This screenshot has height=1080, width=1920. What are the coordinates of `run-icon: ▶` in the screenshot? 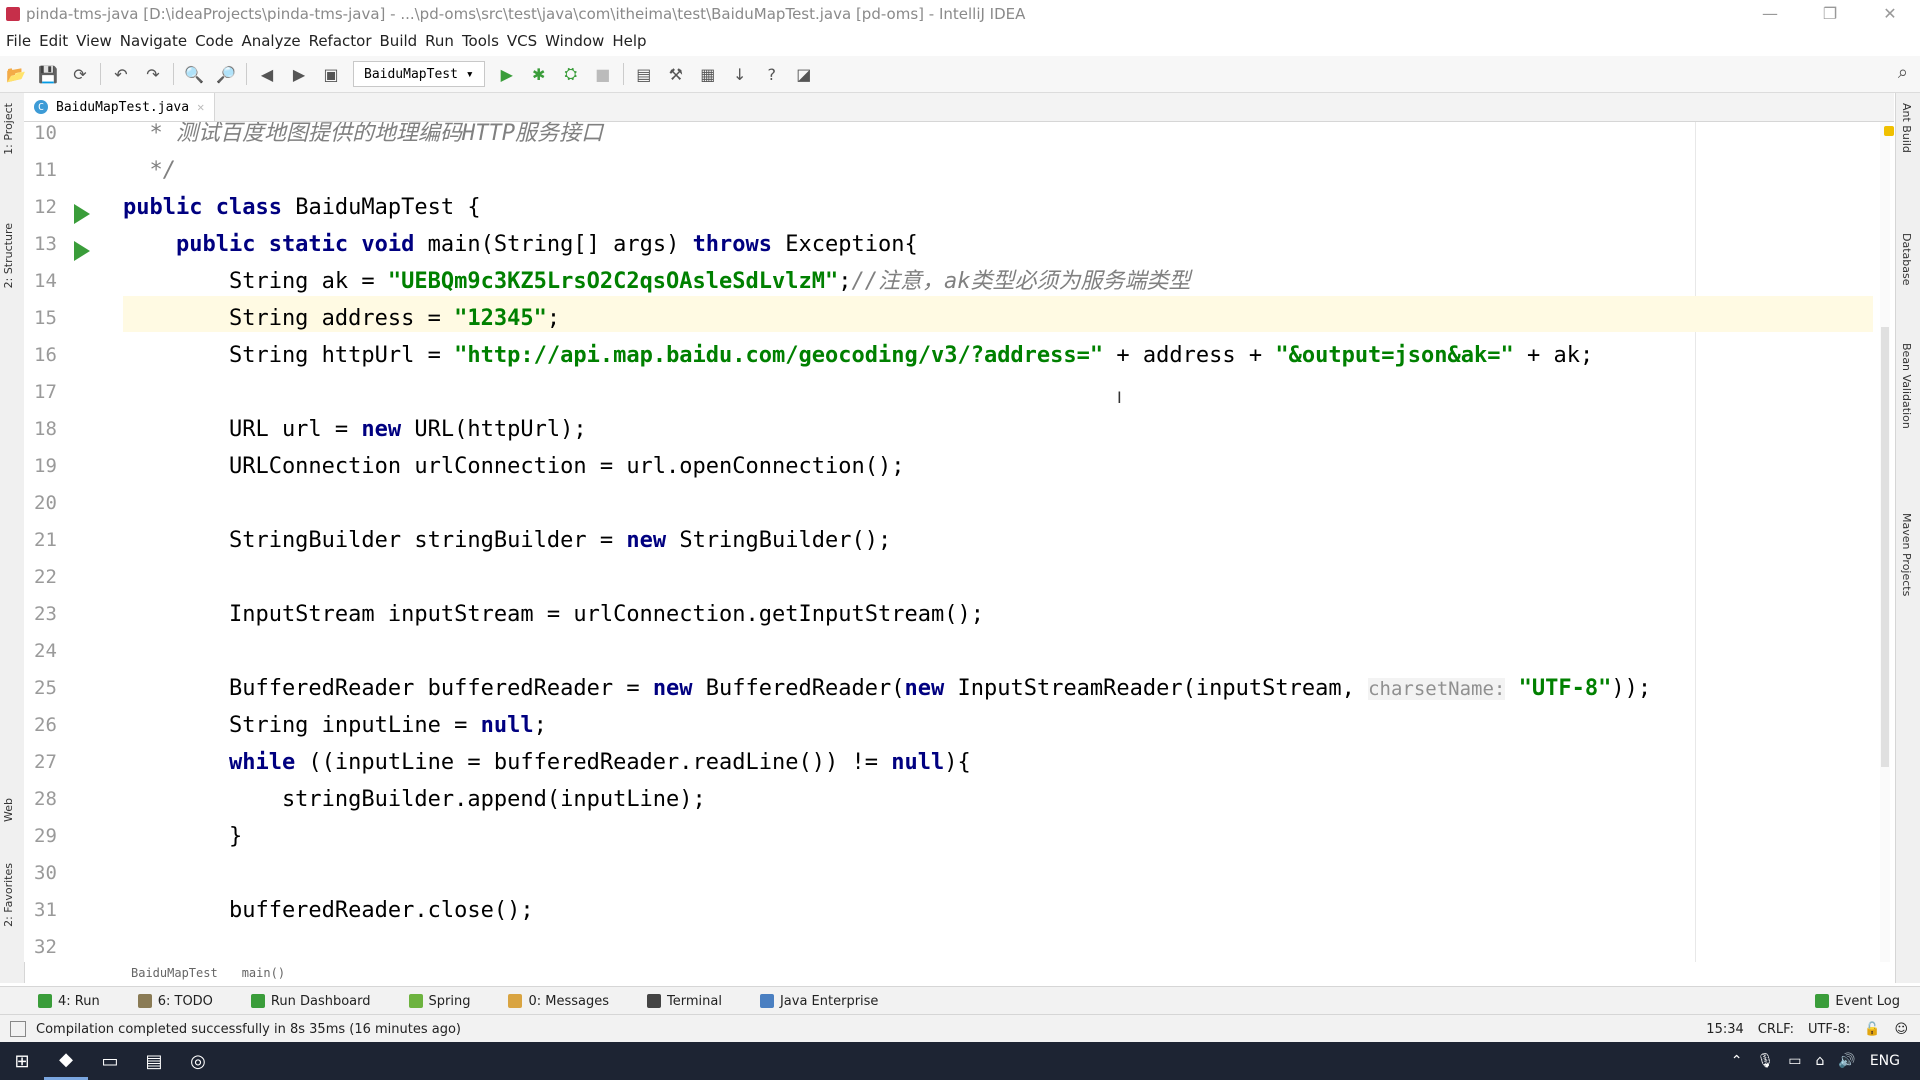 It's located at (507, 74).